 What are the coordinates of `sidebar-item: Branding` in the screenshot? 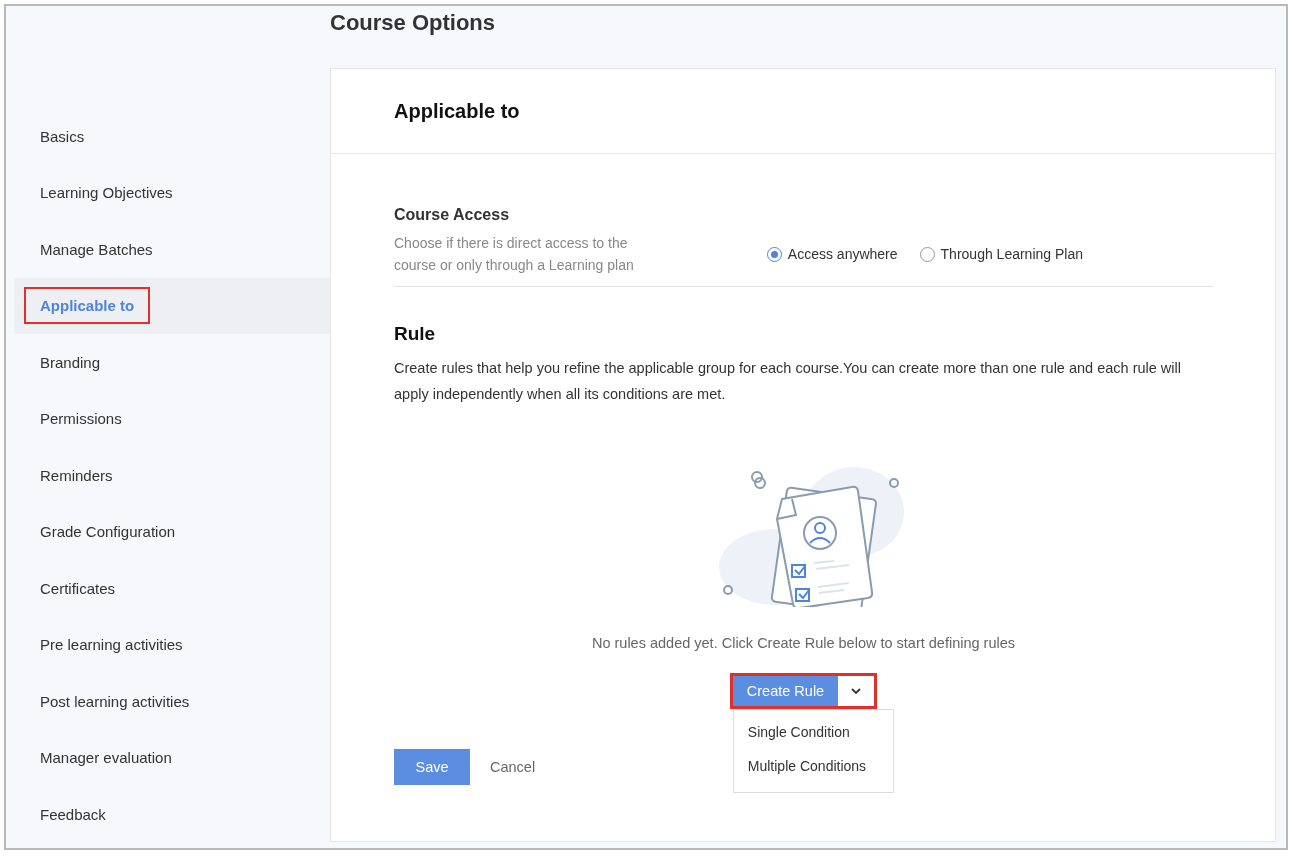 It's located at (172, 362).